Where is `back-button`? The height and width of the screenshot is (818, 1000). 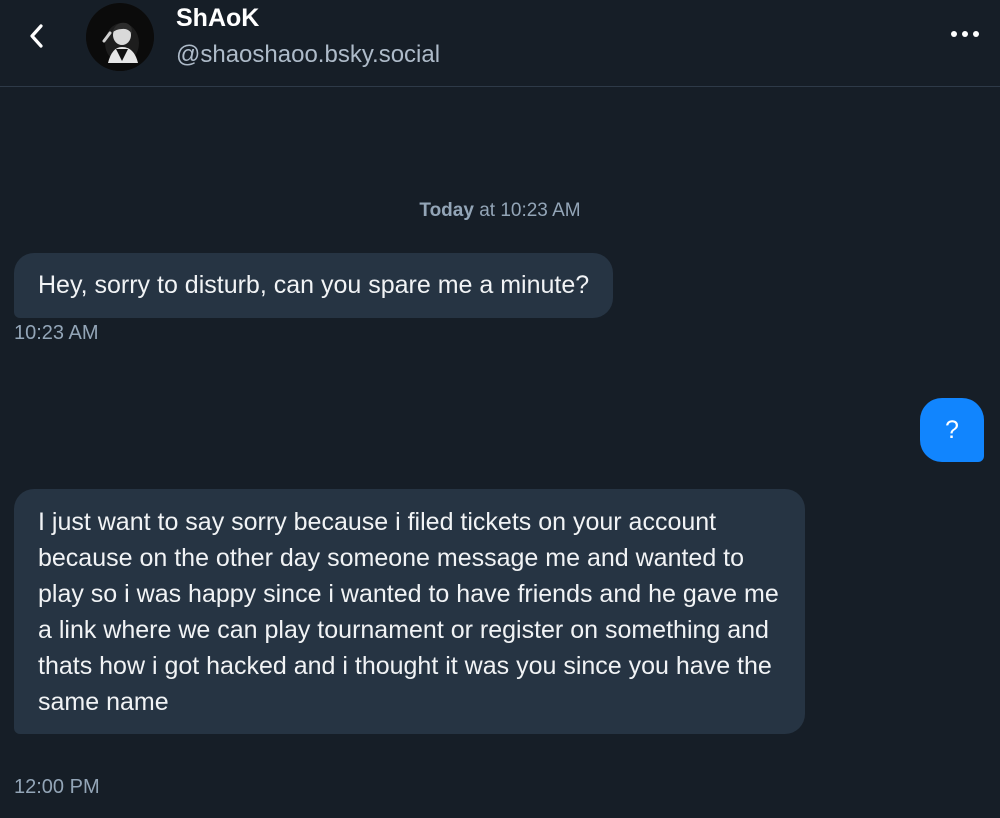 back-button is located at coordinates (36, 36).